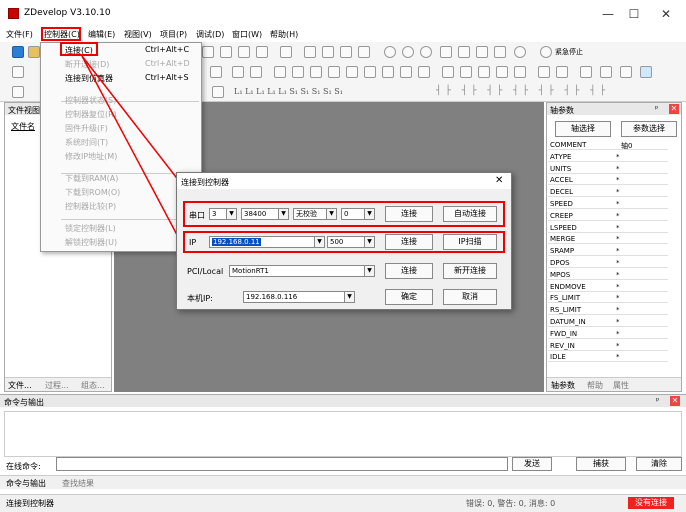 The height and width of the screenshot is (512, 686). I want to click on stop-icon, so click(520, 52).